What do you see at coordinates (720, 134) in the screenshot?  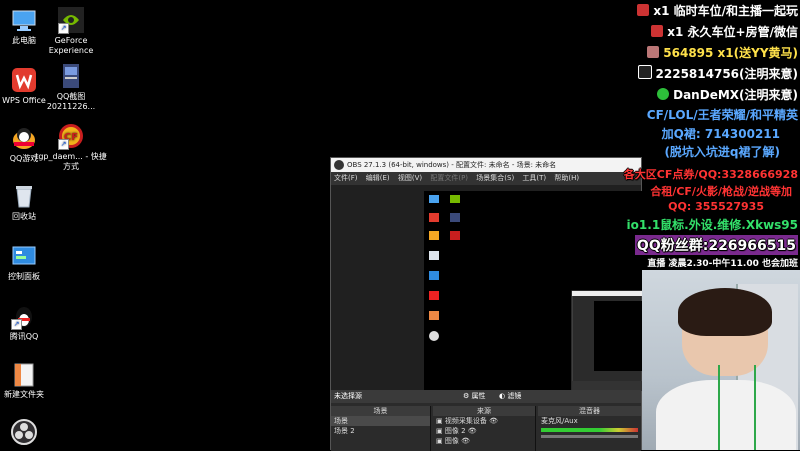 I see `overlay-line: 加Q裙: 714300211` at bounding box center [720, 134].